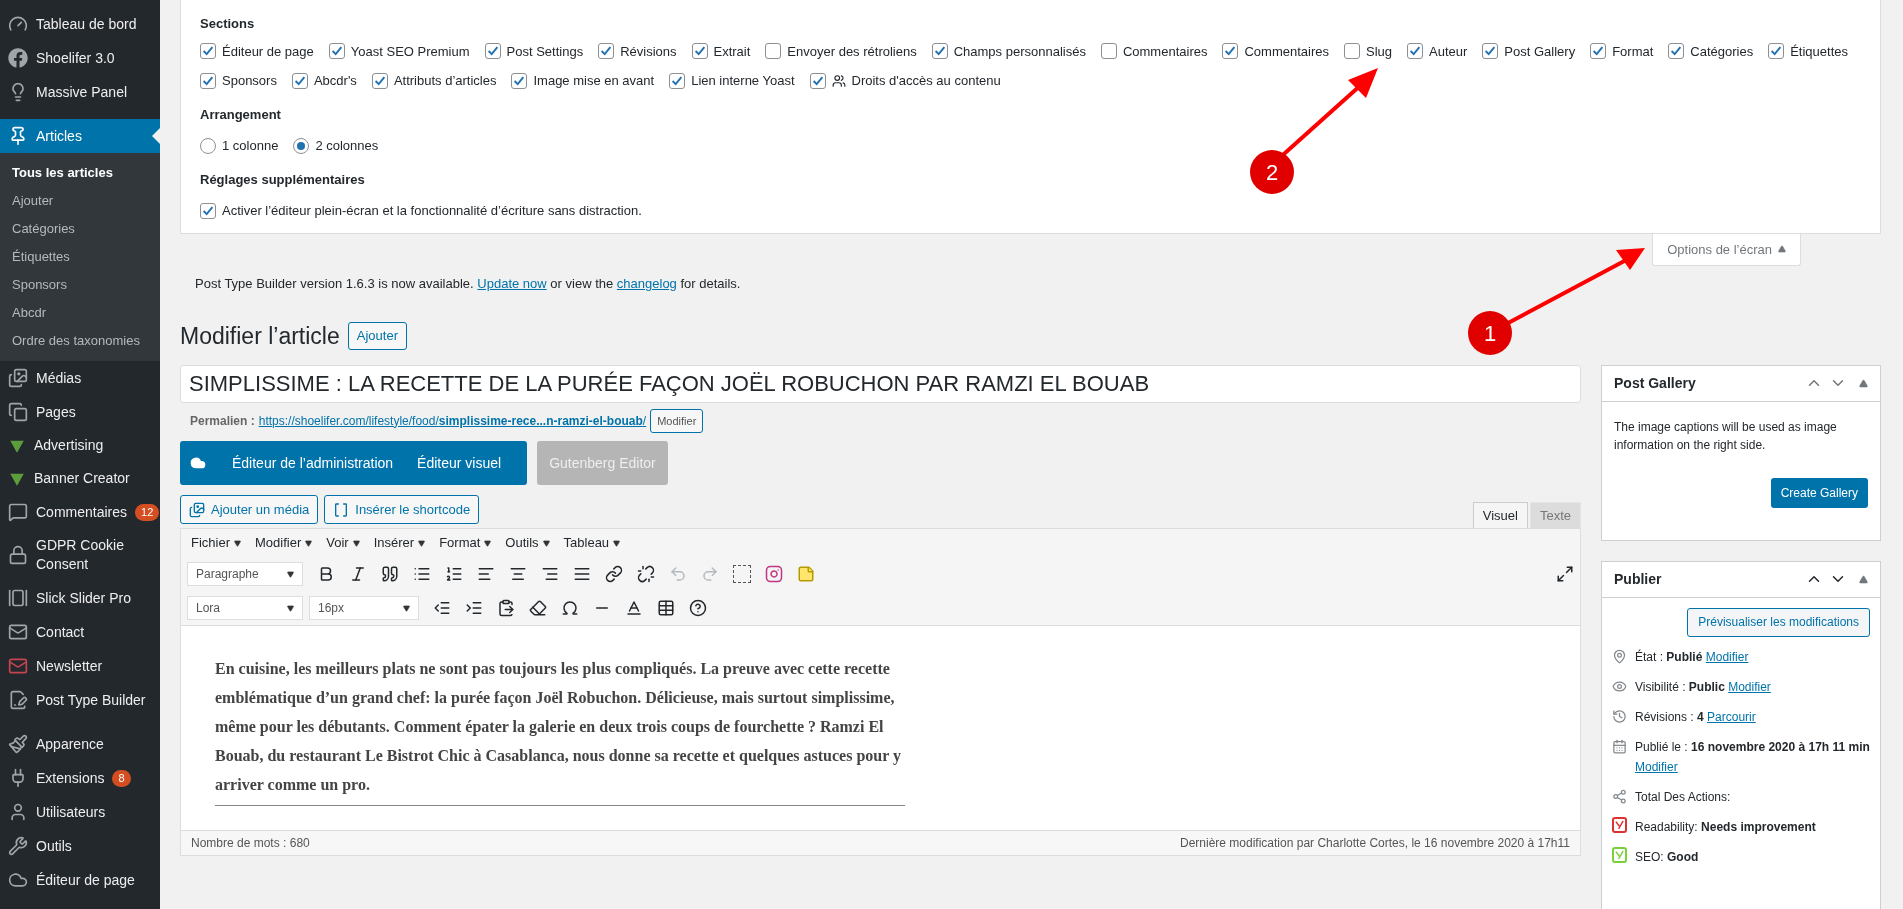  Describe the element at coordinates (80, 445) in the screenshot. I see `sidebar-item: Advertising` at that location.